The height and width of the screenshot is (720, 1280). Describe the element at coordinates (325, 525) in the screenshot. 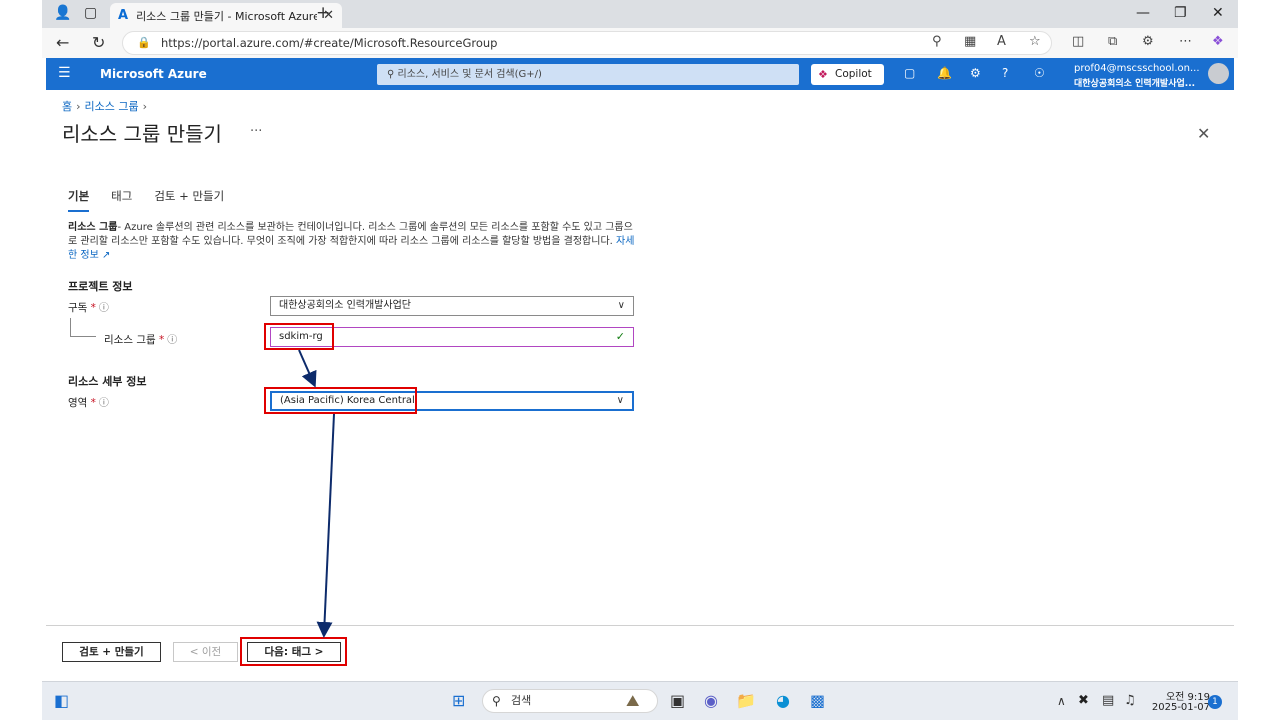

I see `arrow-region-to-next` at that location.